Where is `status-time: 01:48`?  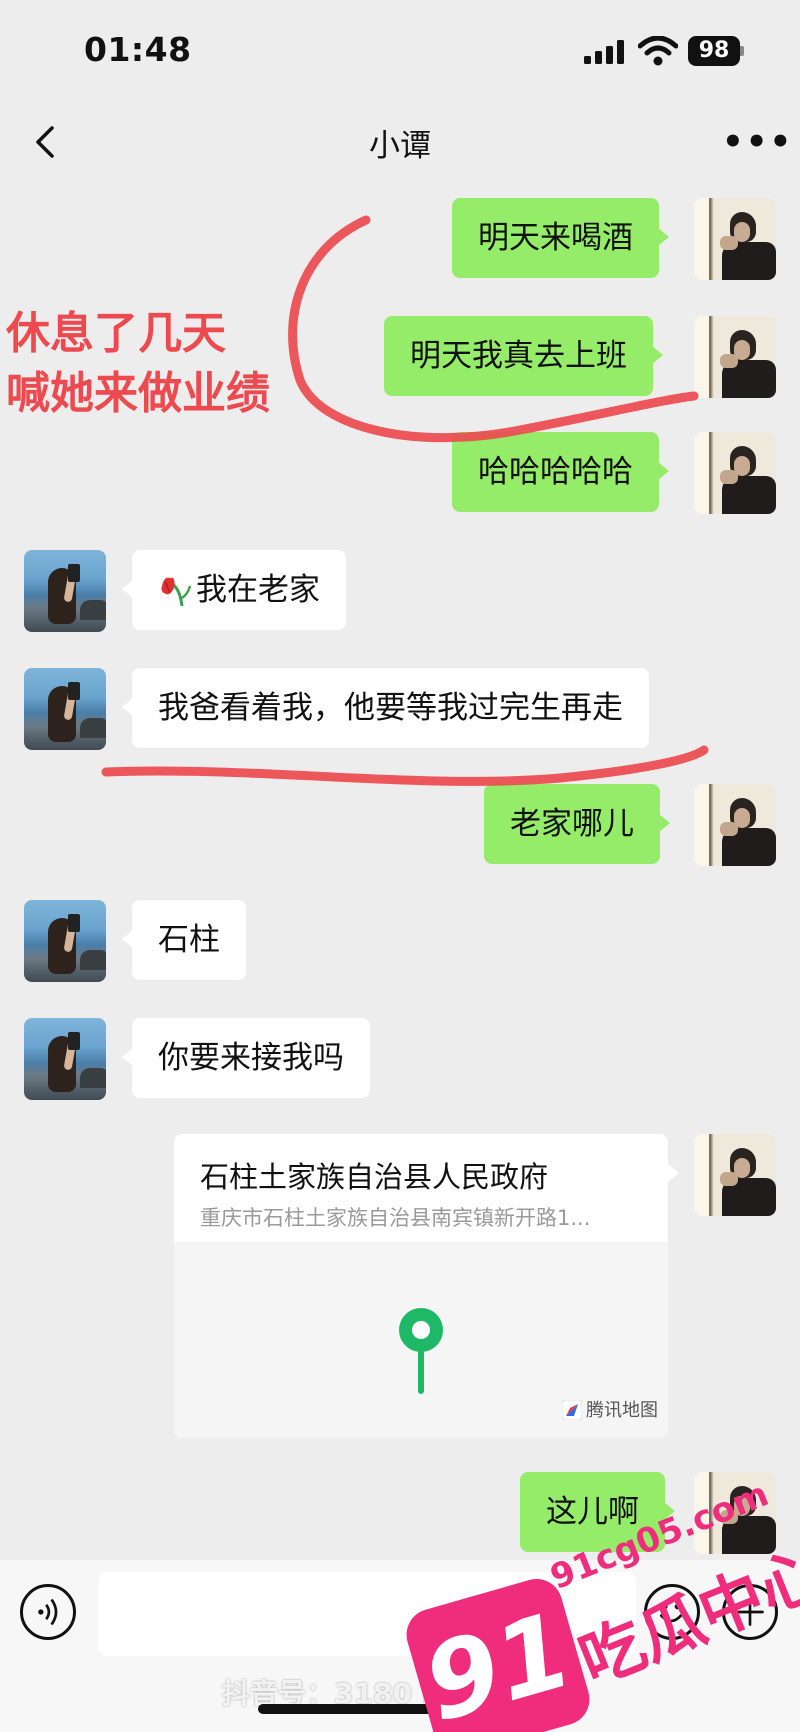
status-time: 01:48 is located at coordinates (138, 49).